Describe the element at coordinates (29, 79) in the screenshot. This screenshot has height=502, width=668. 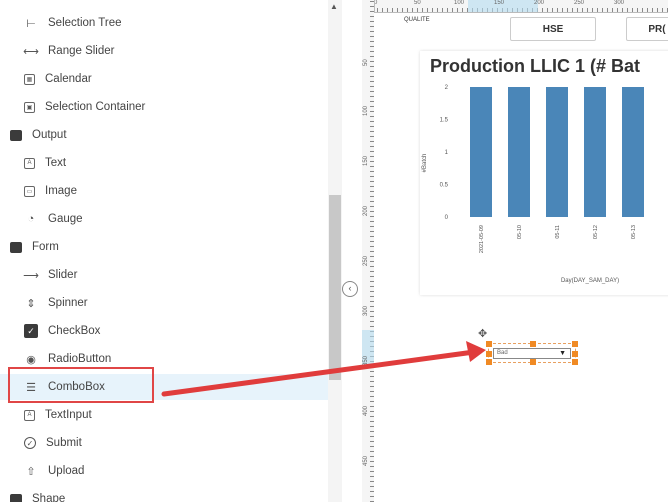
I see `calendar-icon: ▦` at that location.